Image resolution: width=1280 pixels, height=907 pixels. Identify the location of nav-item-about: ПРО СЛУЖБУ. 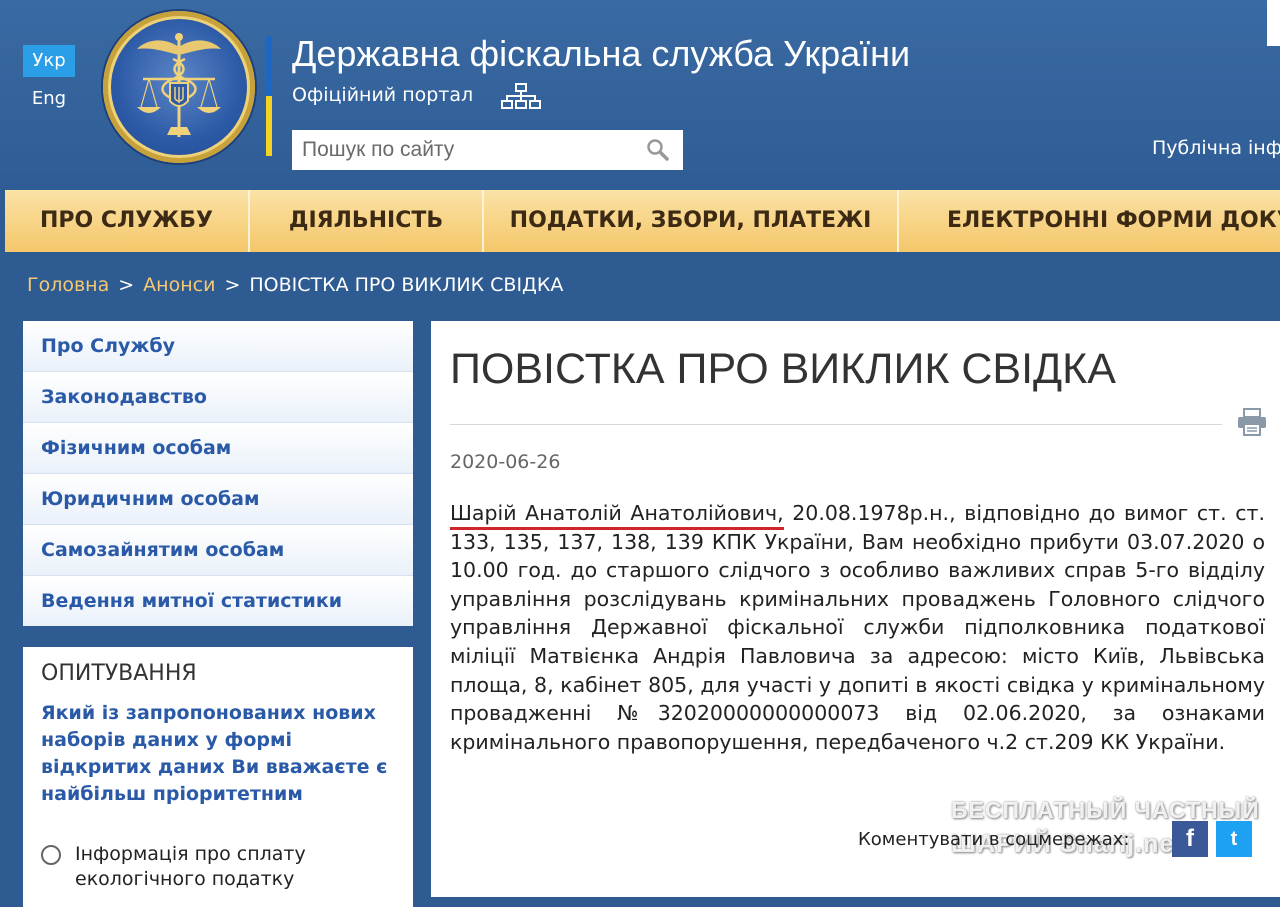
(127, 221).